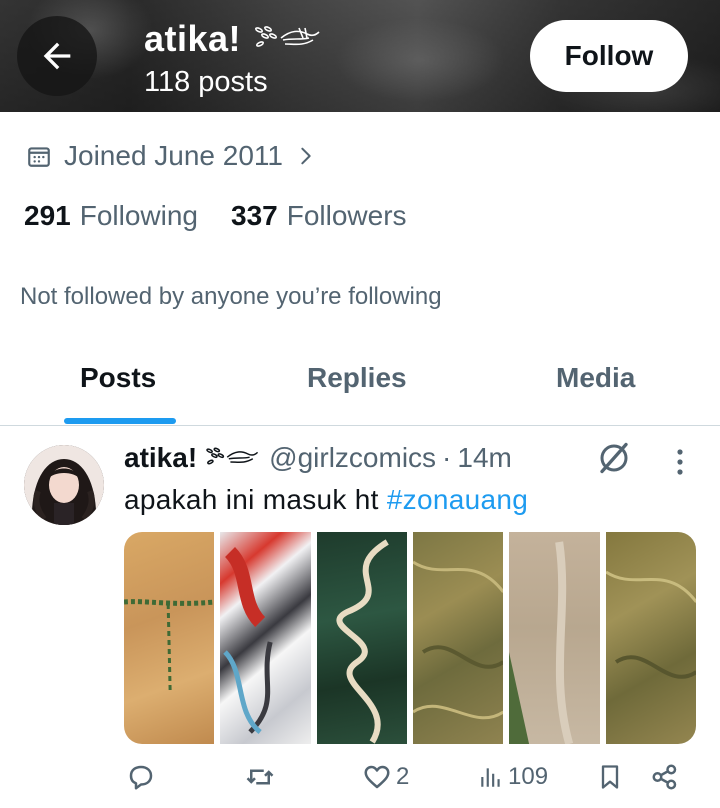 This screenshot has width=720, height=808. Describe the element at coordinates (357, 378) in the screenshot. I see `tab-replies: Replies` at that location.